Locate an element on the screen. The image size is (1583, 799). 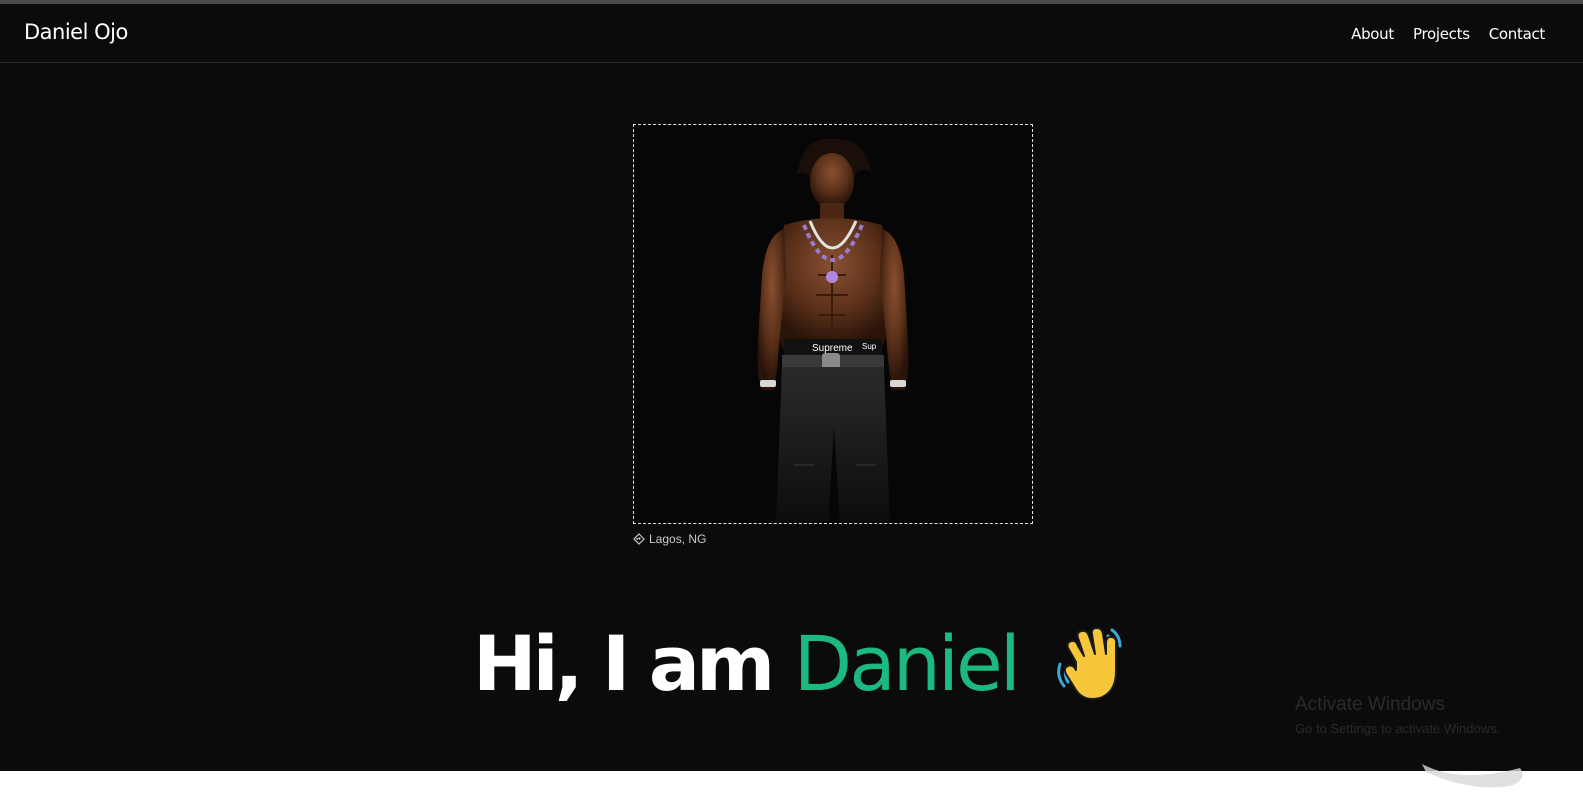
hero-heading: Hi, I am Daniel is located at coordinates (800, 664).